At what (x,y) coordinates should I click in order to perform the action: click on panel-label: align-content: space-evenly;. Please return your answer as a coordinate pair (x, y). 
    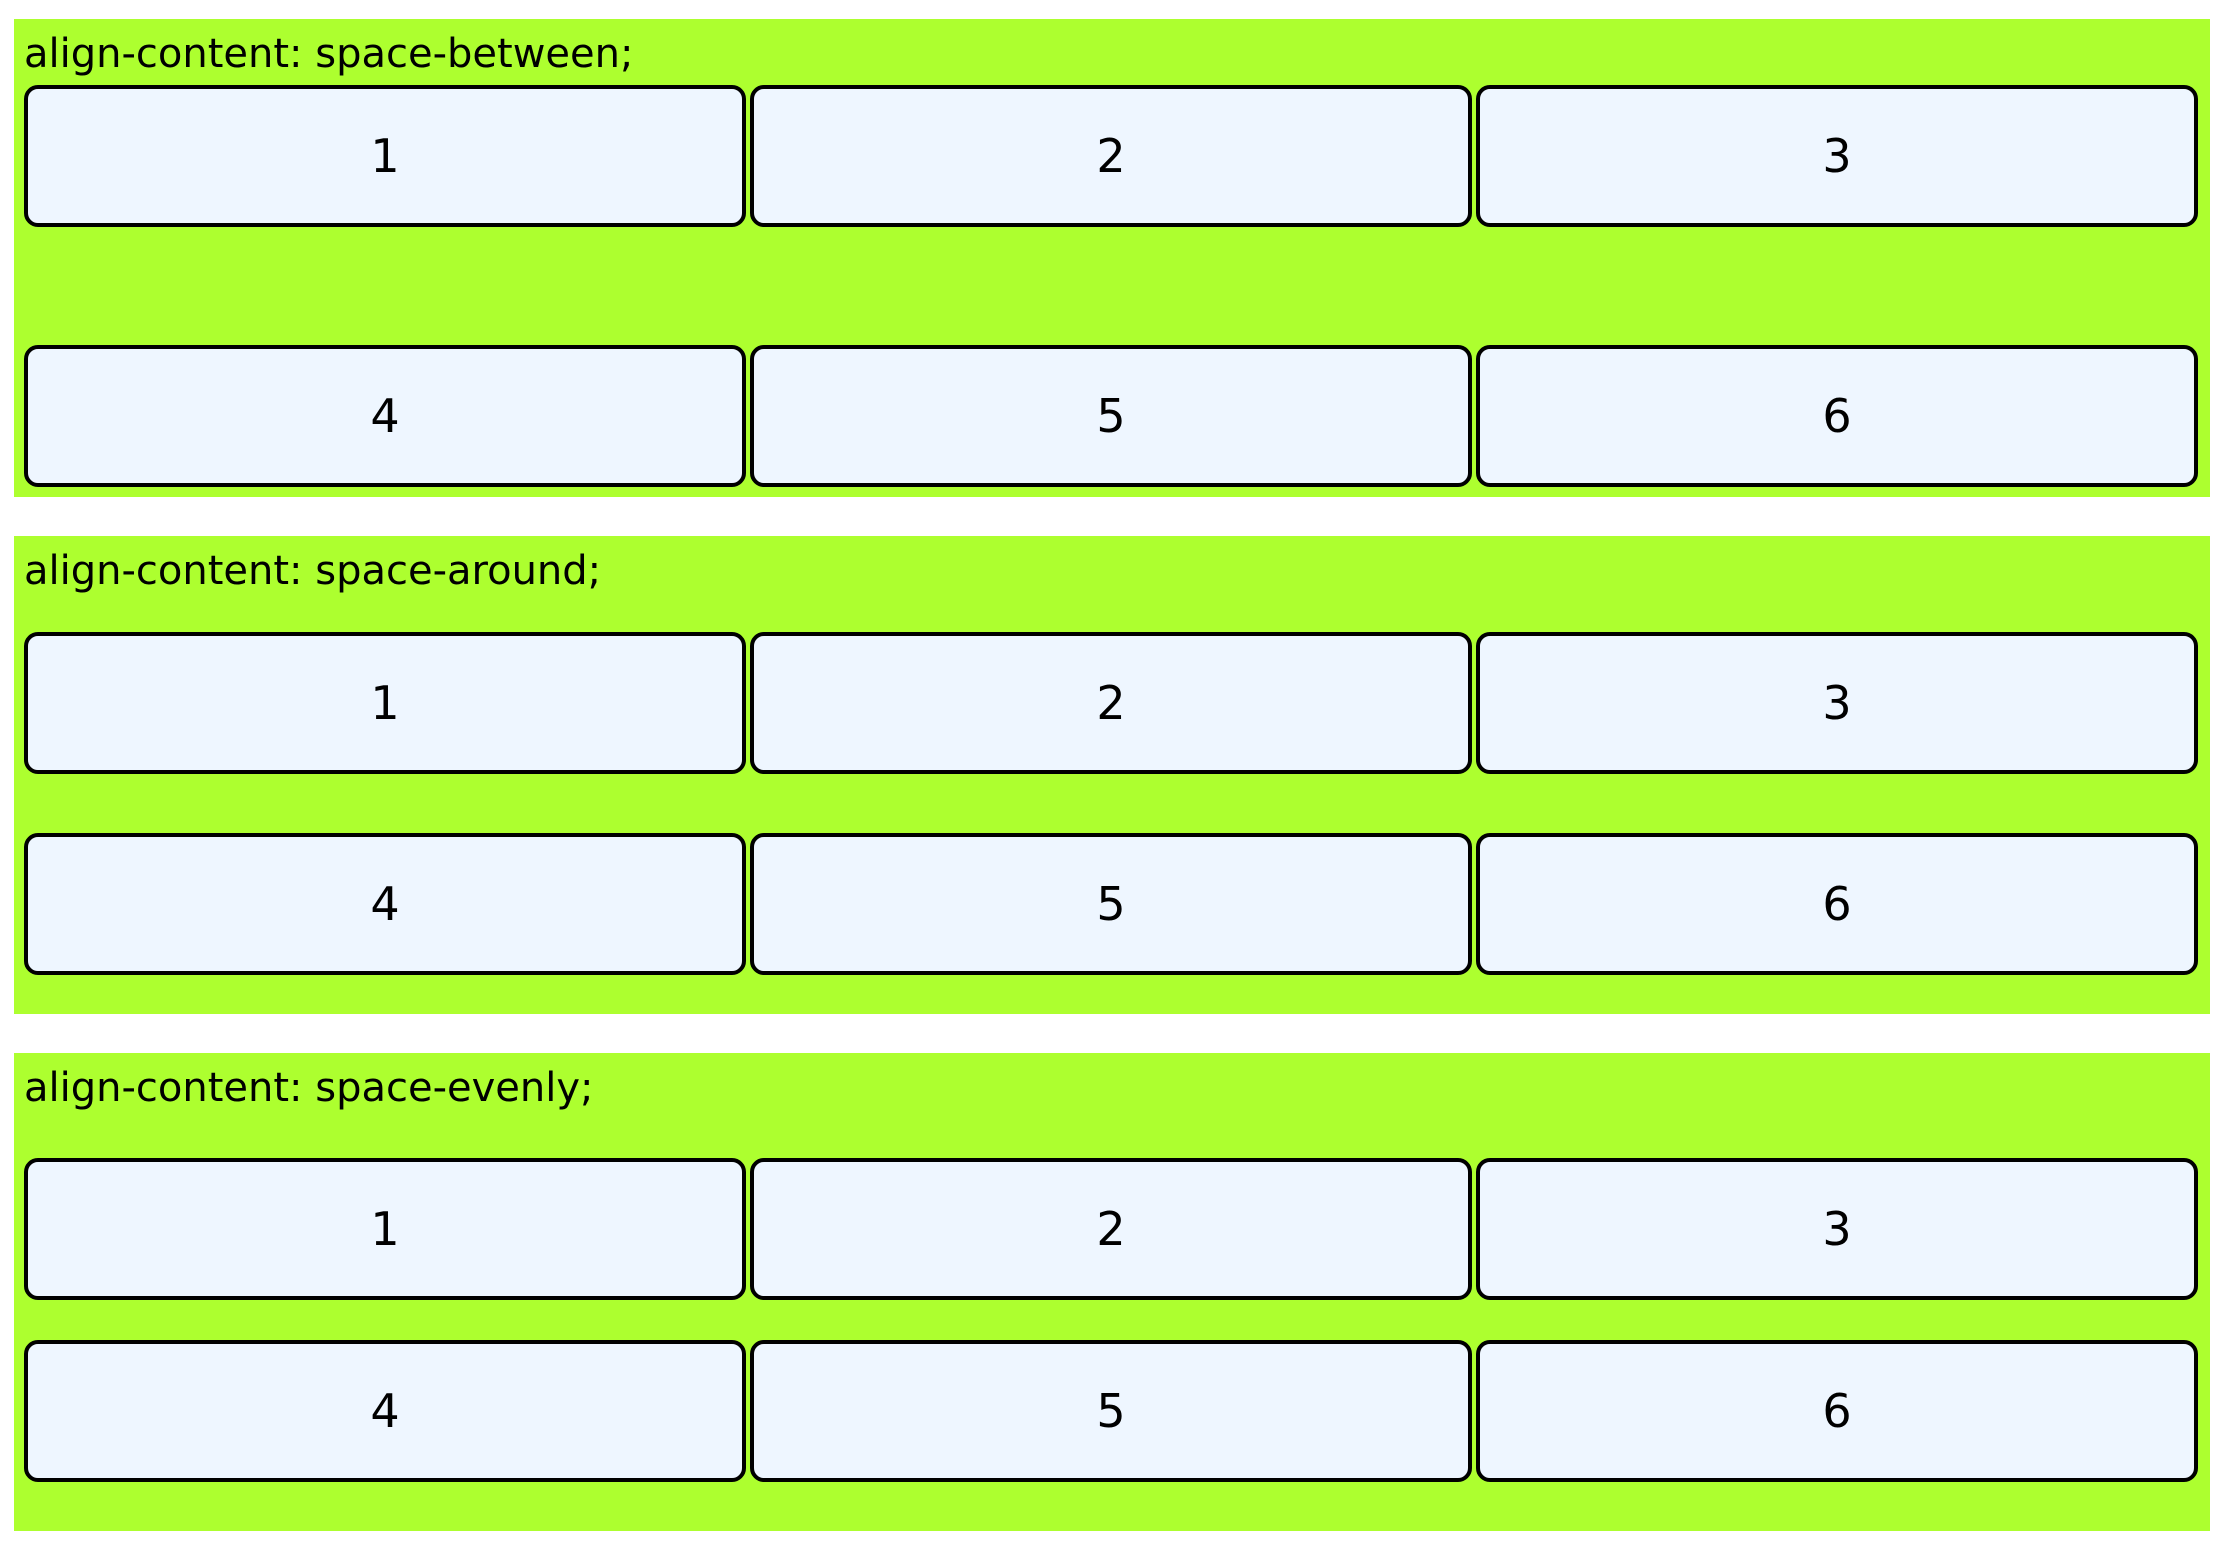
    Looking at the image, I should click on (309, 1088).